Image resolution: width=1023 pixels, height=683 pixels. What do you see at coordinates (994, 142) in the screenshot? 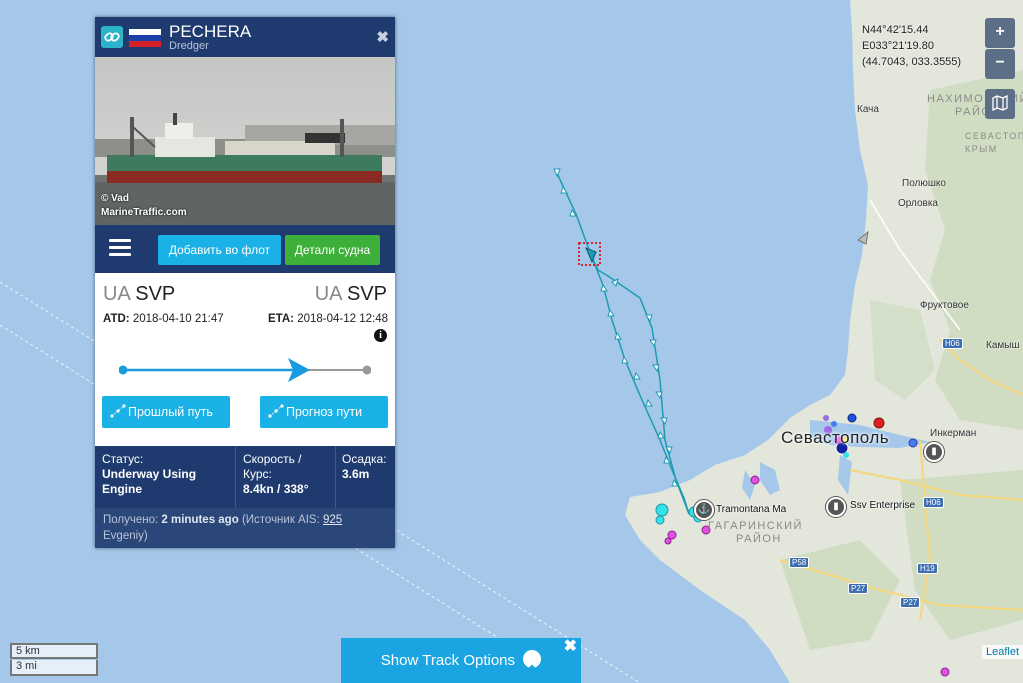
I see `label-sevastopol-region: СЕВАСТОПО КРЫМ` at bounding box center [994, 142].